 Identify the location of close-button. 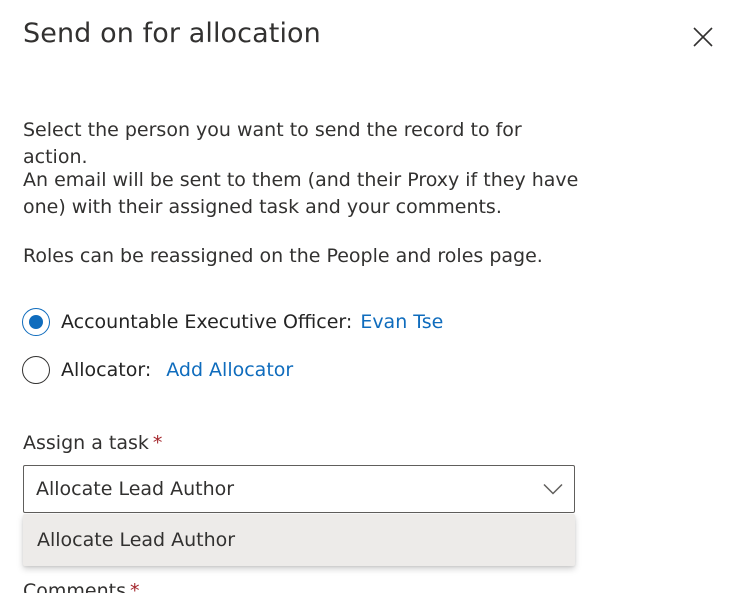
(703, 39).